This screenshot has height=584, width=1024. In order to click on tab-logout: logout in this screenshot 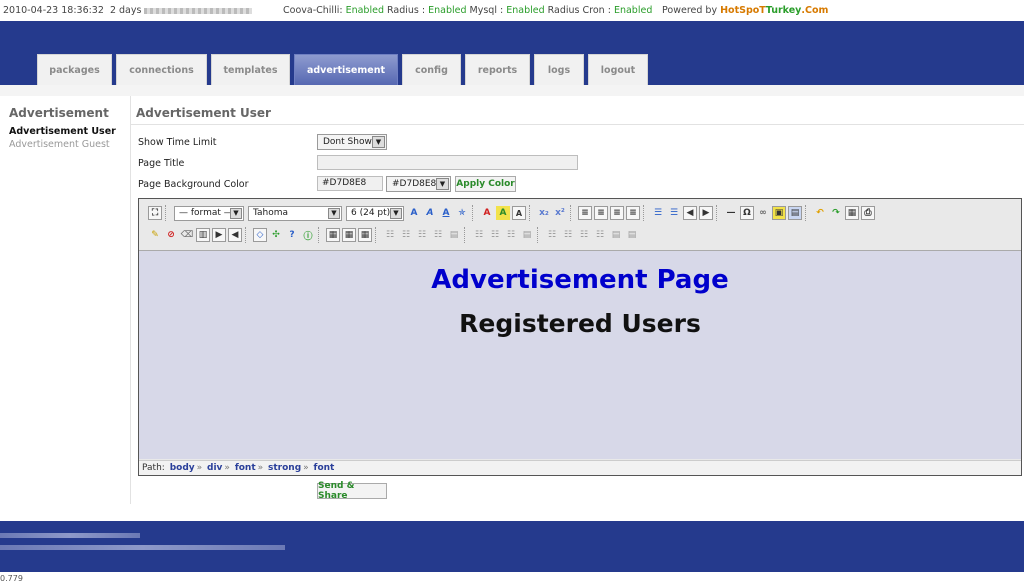, I will do `click(618, 69)`.